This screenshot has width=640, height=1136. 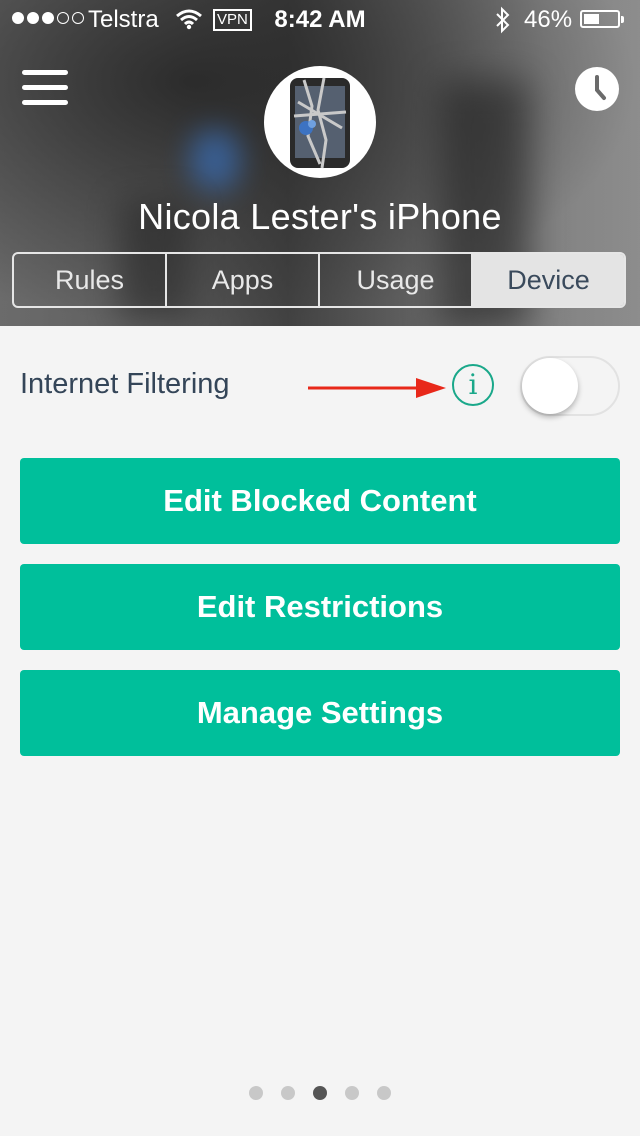 I want to click on device-name: Nicola Lester's iPhone, so click(x=320, y=216).